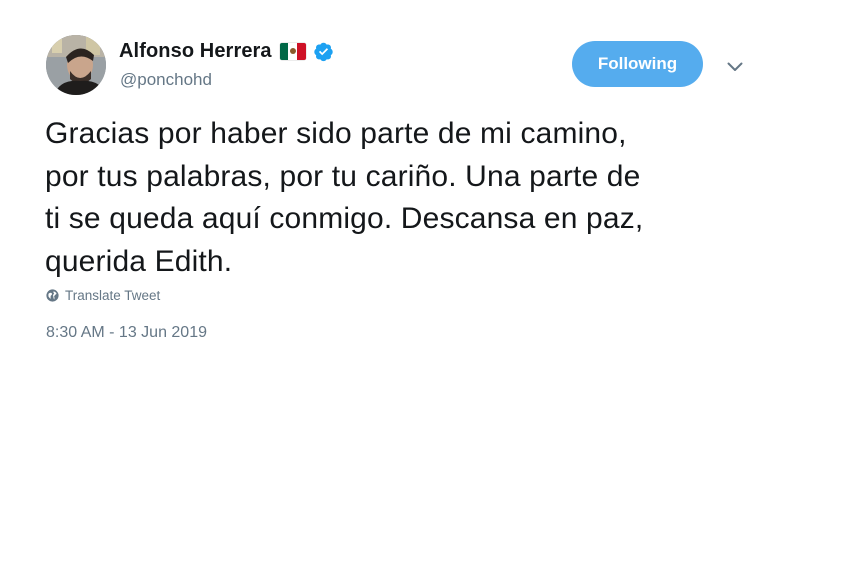 This screenshot has height=583, width=844. What do you see at coordinates (52, 295) in the screenshot?
I see `globe-icon` at bounding box center [52, 295].